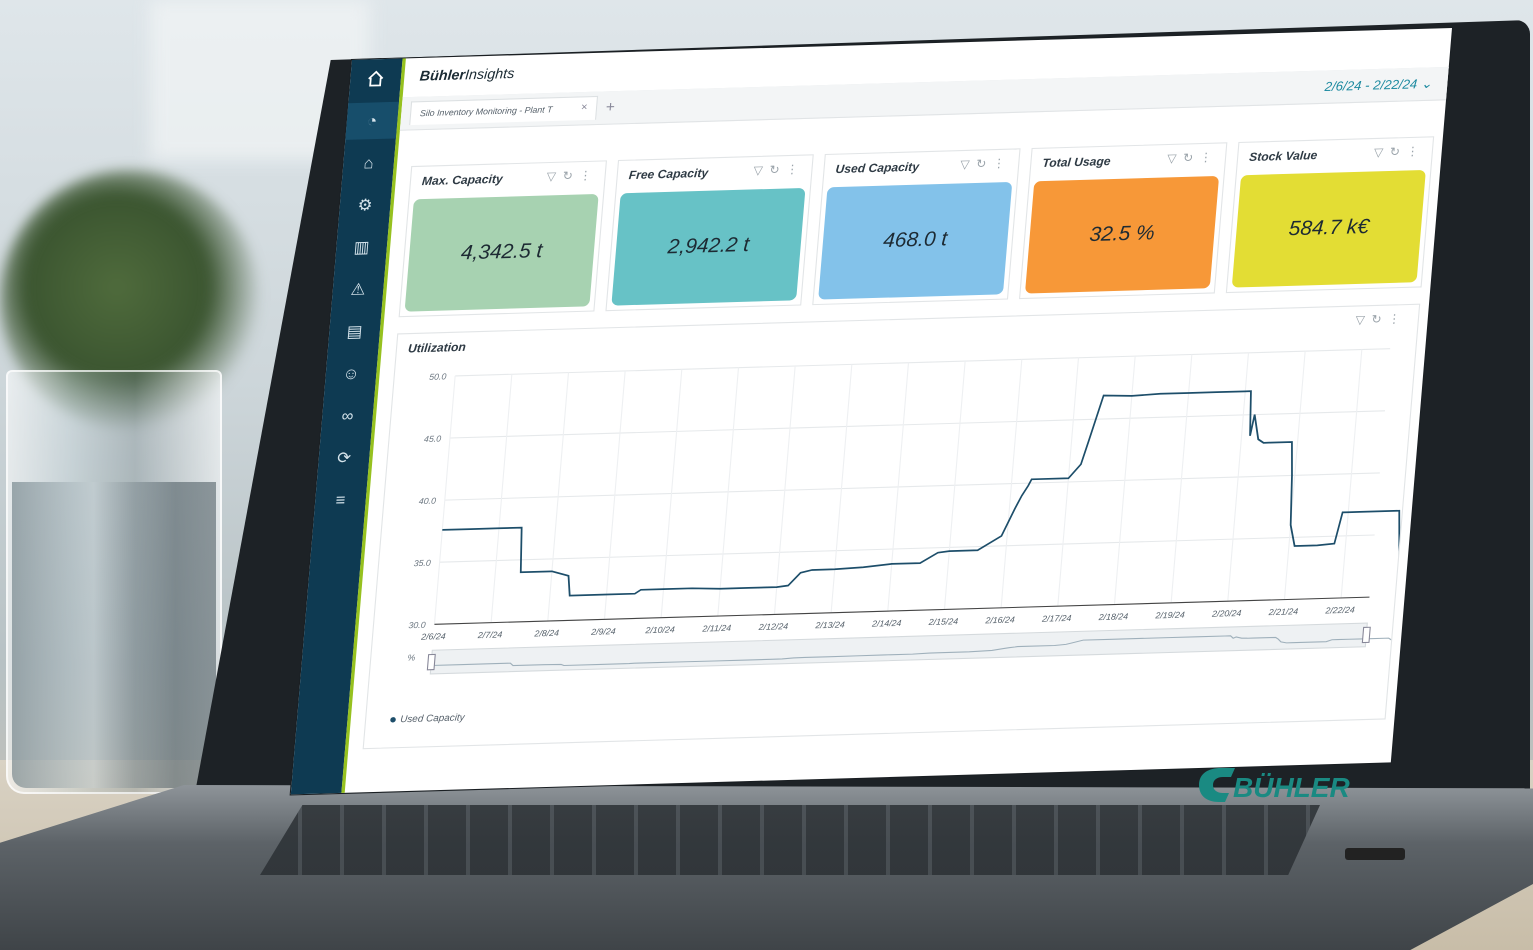  What do you see at coordinates (829, 625) in the screenshot?
I see `x-tick-label: 2/13/24` at bounding box center [829, 625].